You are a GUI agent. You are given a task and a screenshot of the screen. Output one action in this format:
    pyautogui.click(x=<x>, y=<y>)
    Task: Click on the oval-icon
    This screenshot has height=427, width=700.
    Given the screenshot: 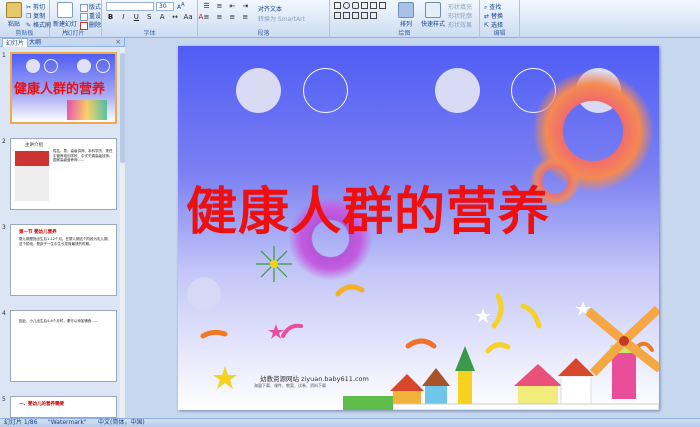 What is the action you would take?
    pyautogui.click(x=346, y=5)
    